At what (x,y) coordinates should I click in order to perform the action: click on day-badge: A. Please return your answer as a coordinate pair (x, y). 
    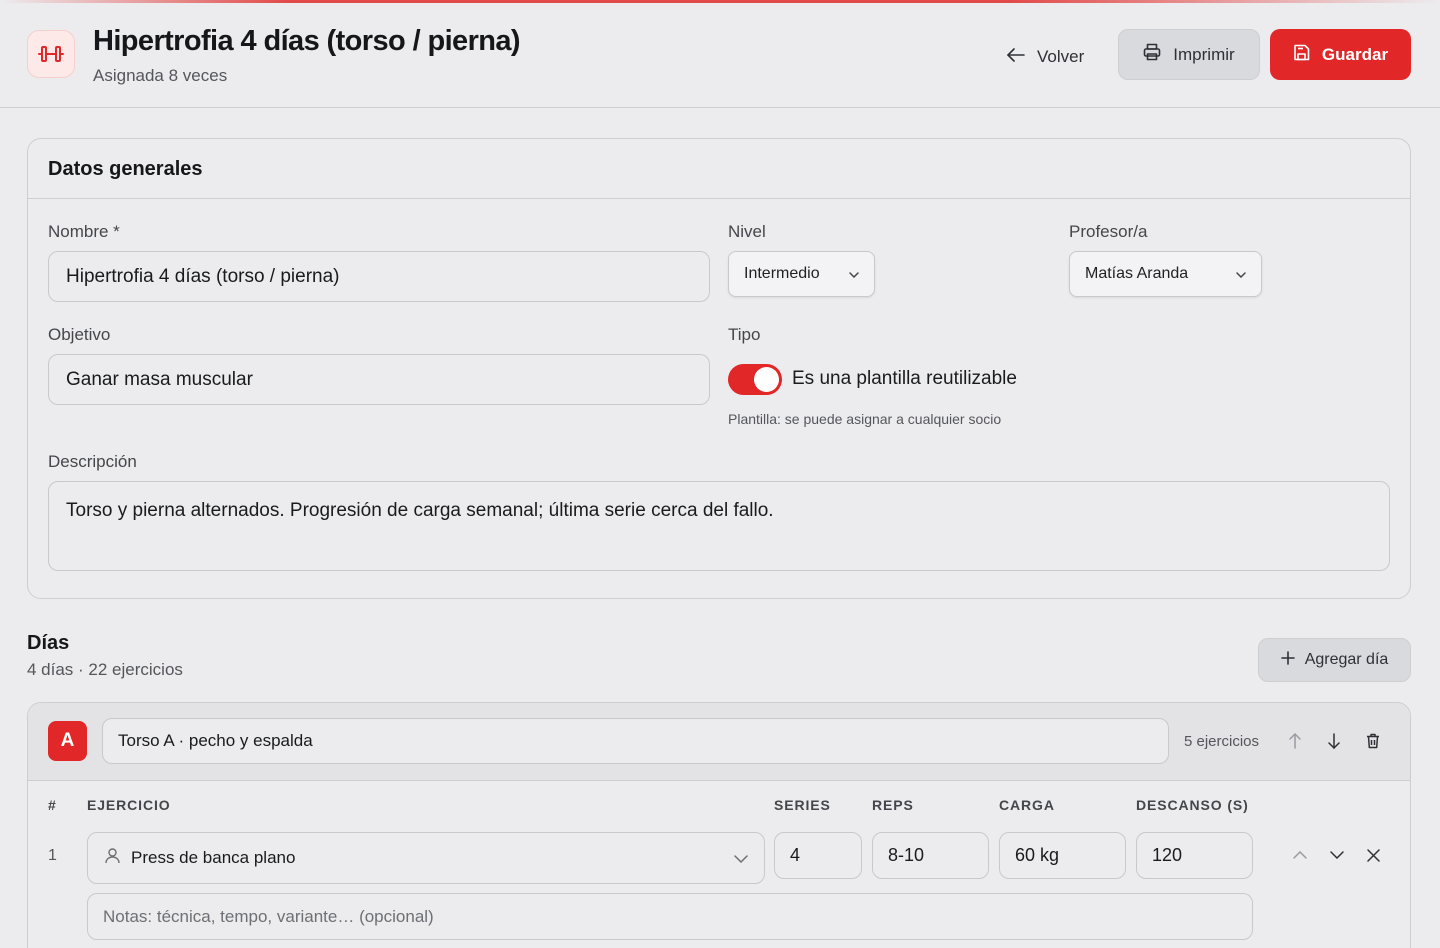
    Looking at the image, I should click on (67, 741).